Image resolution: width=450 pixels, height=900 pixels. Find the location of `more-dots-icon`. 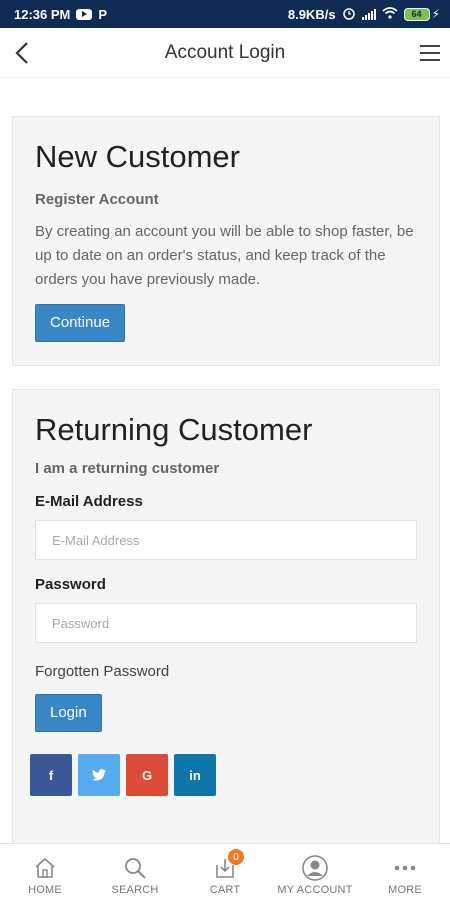

more-dots-icon is located at coordinates (405, 868).